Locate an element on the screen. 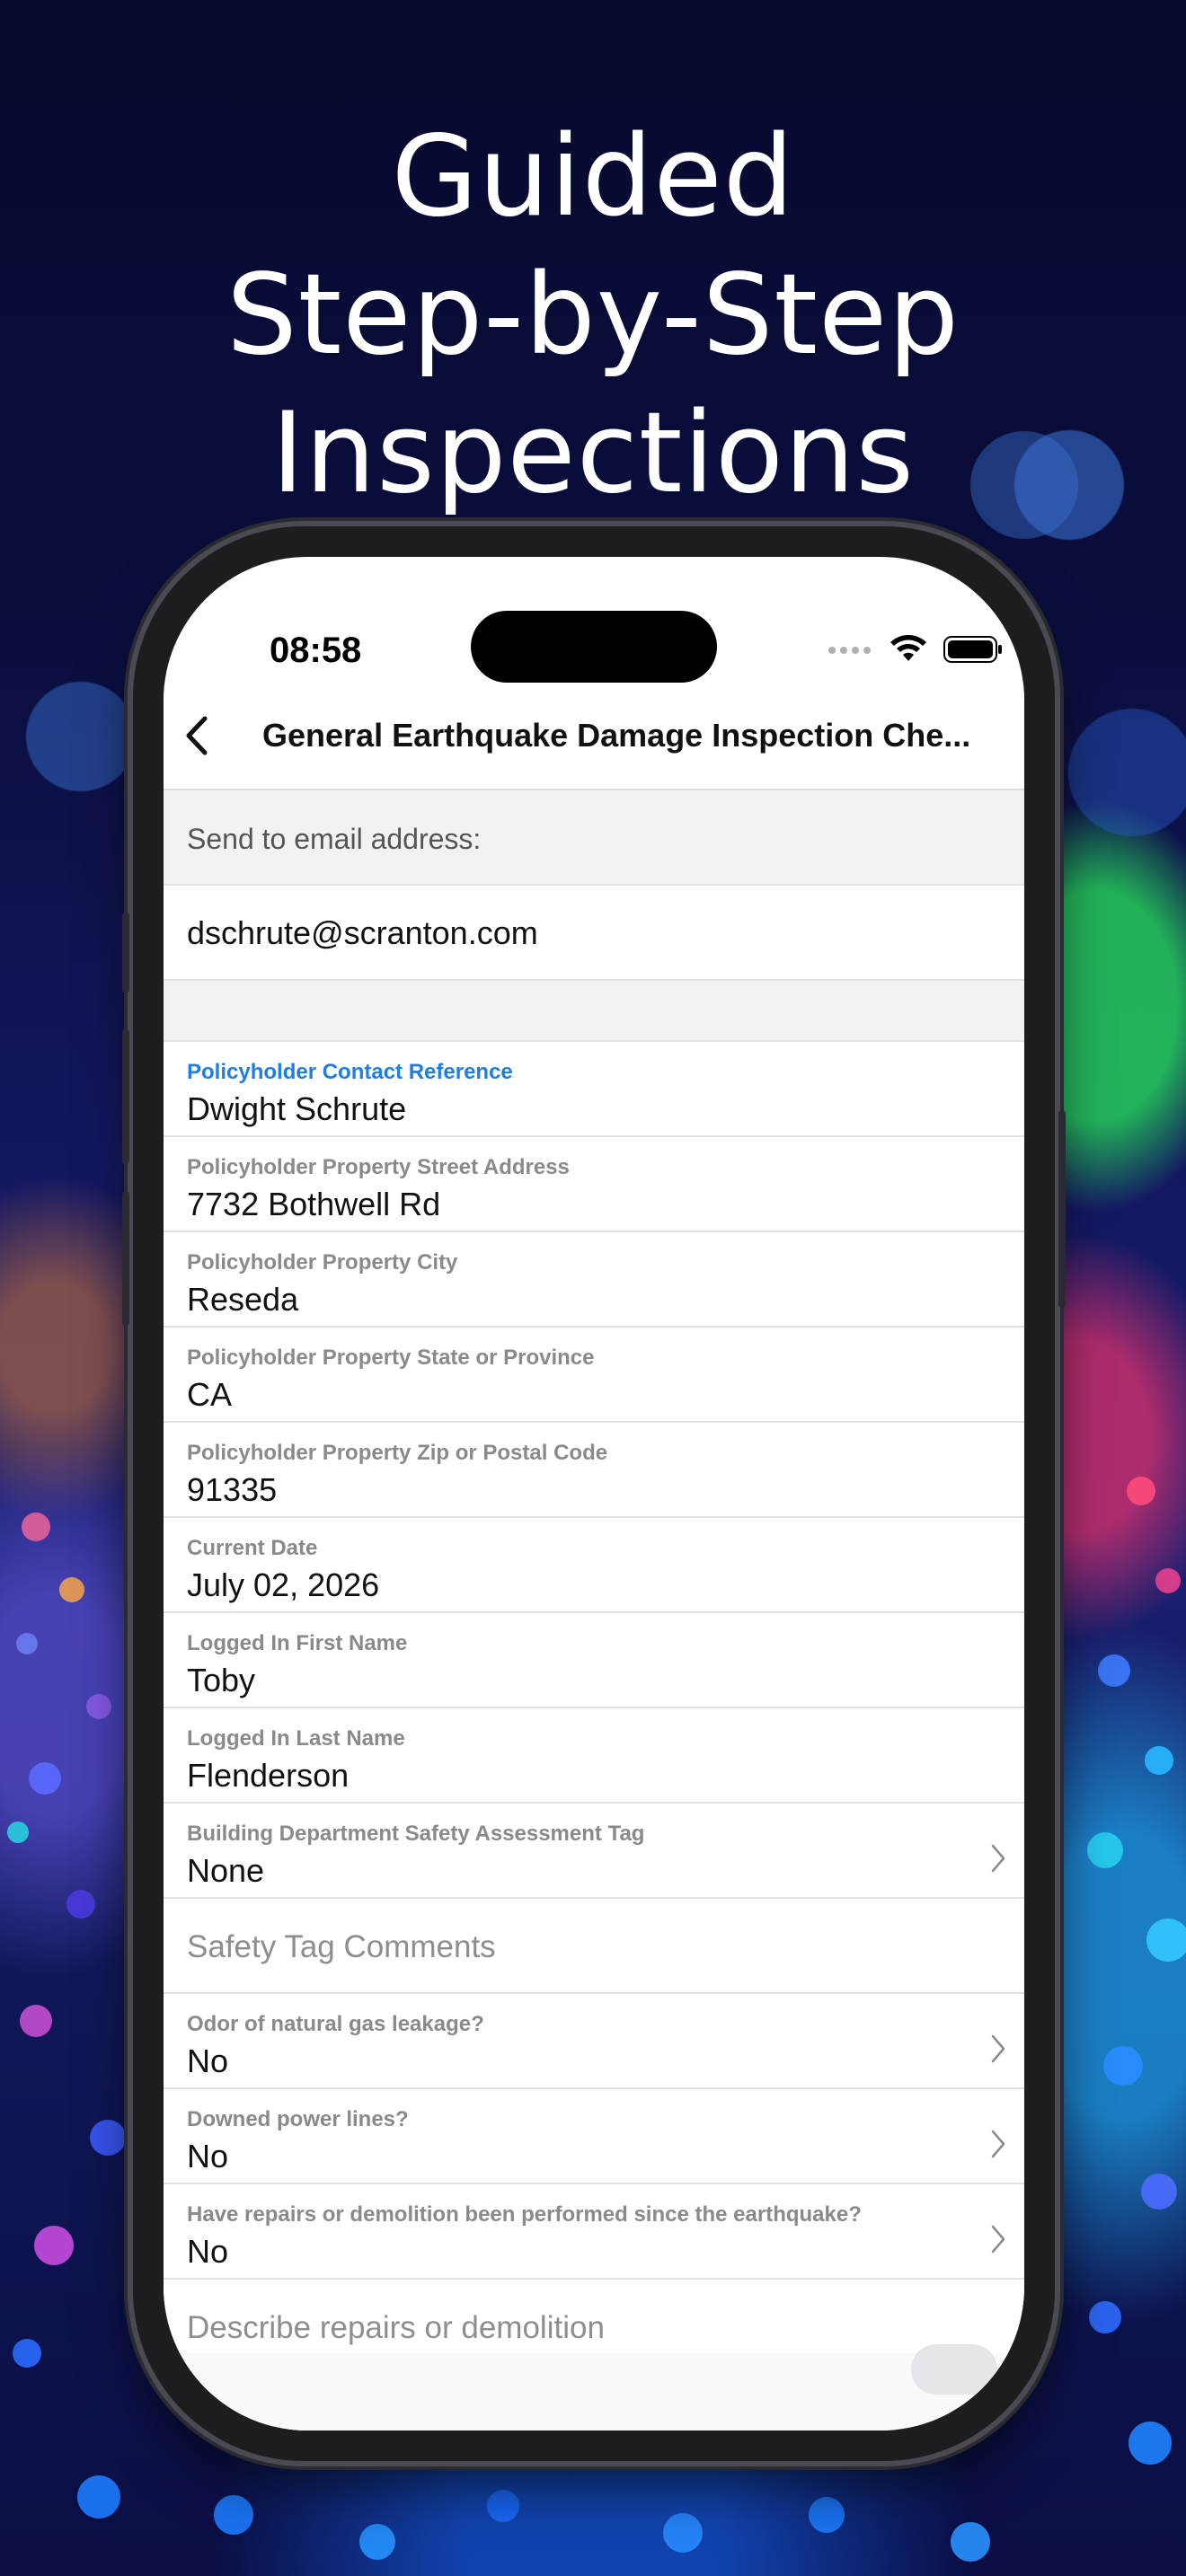 The width and height of the screenshot is (1186, 2576). signal-icon is located at coordinates (849, 650).